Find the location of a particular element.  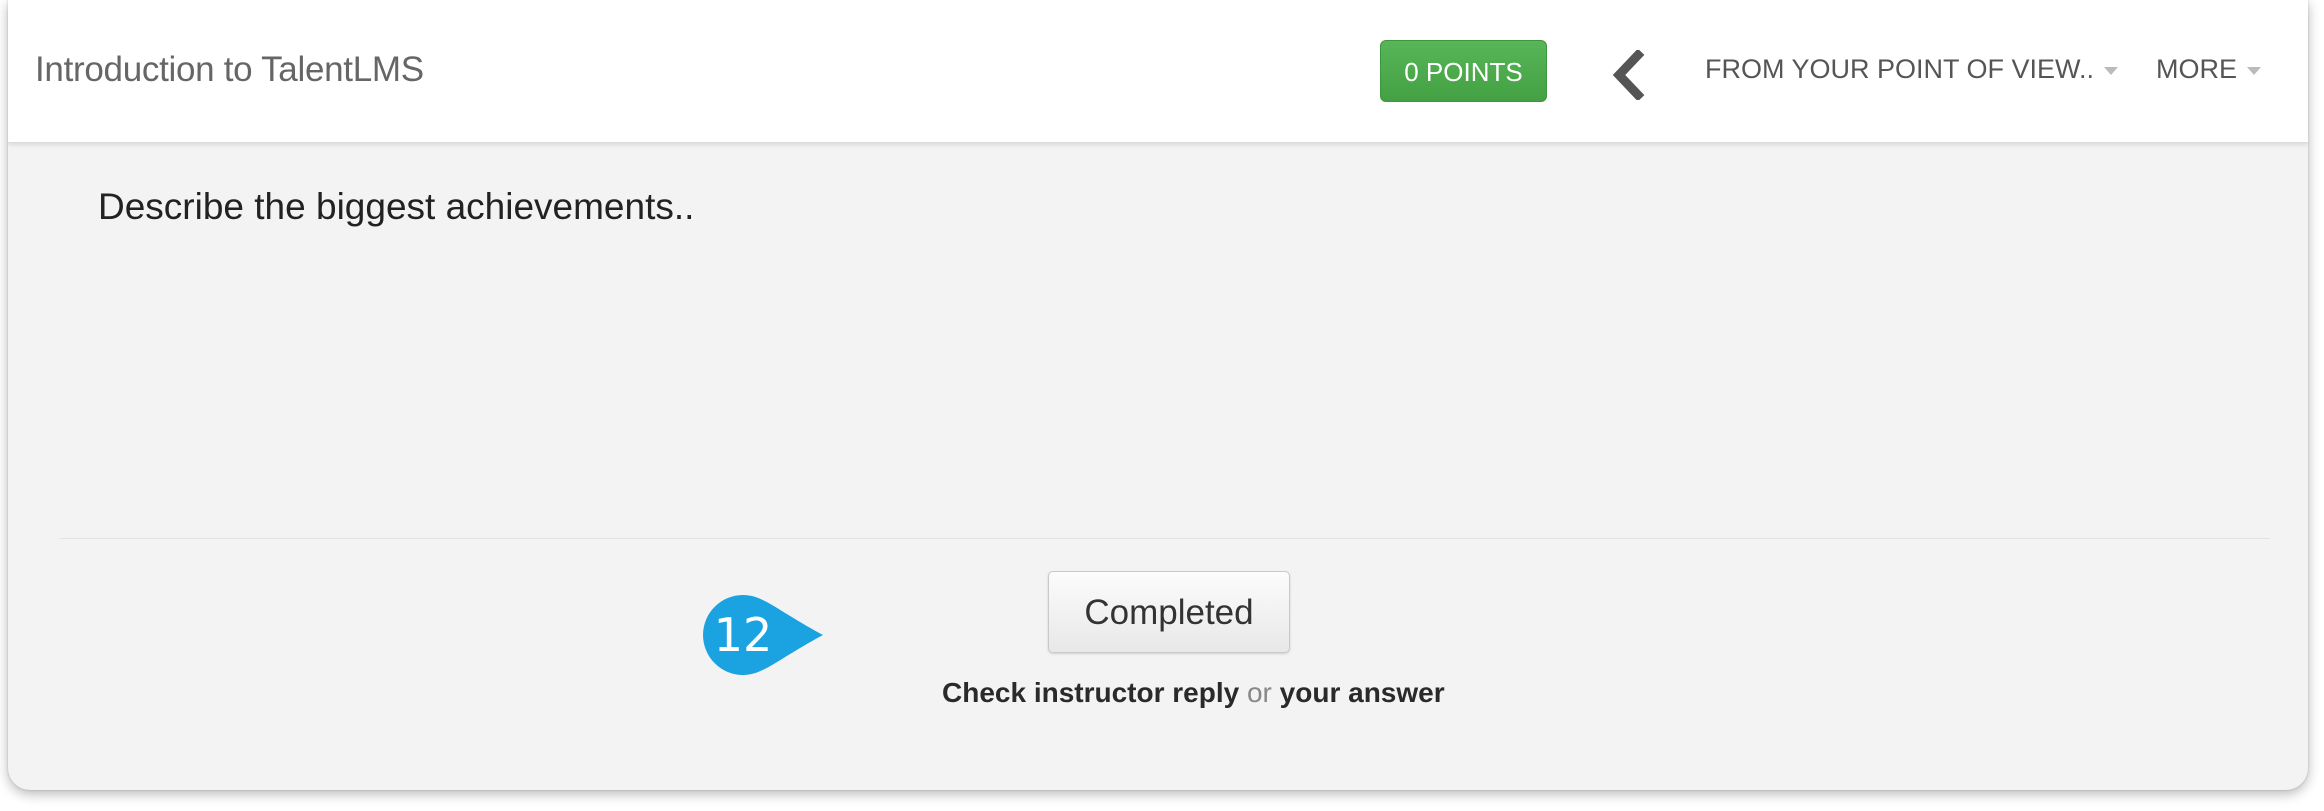

or-text: or is located at coordinates (1259, 692).